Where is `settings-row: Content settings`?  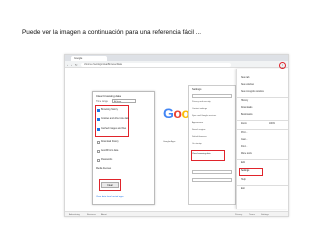 settings-row: Content settings is located at coordinates (199, 109).